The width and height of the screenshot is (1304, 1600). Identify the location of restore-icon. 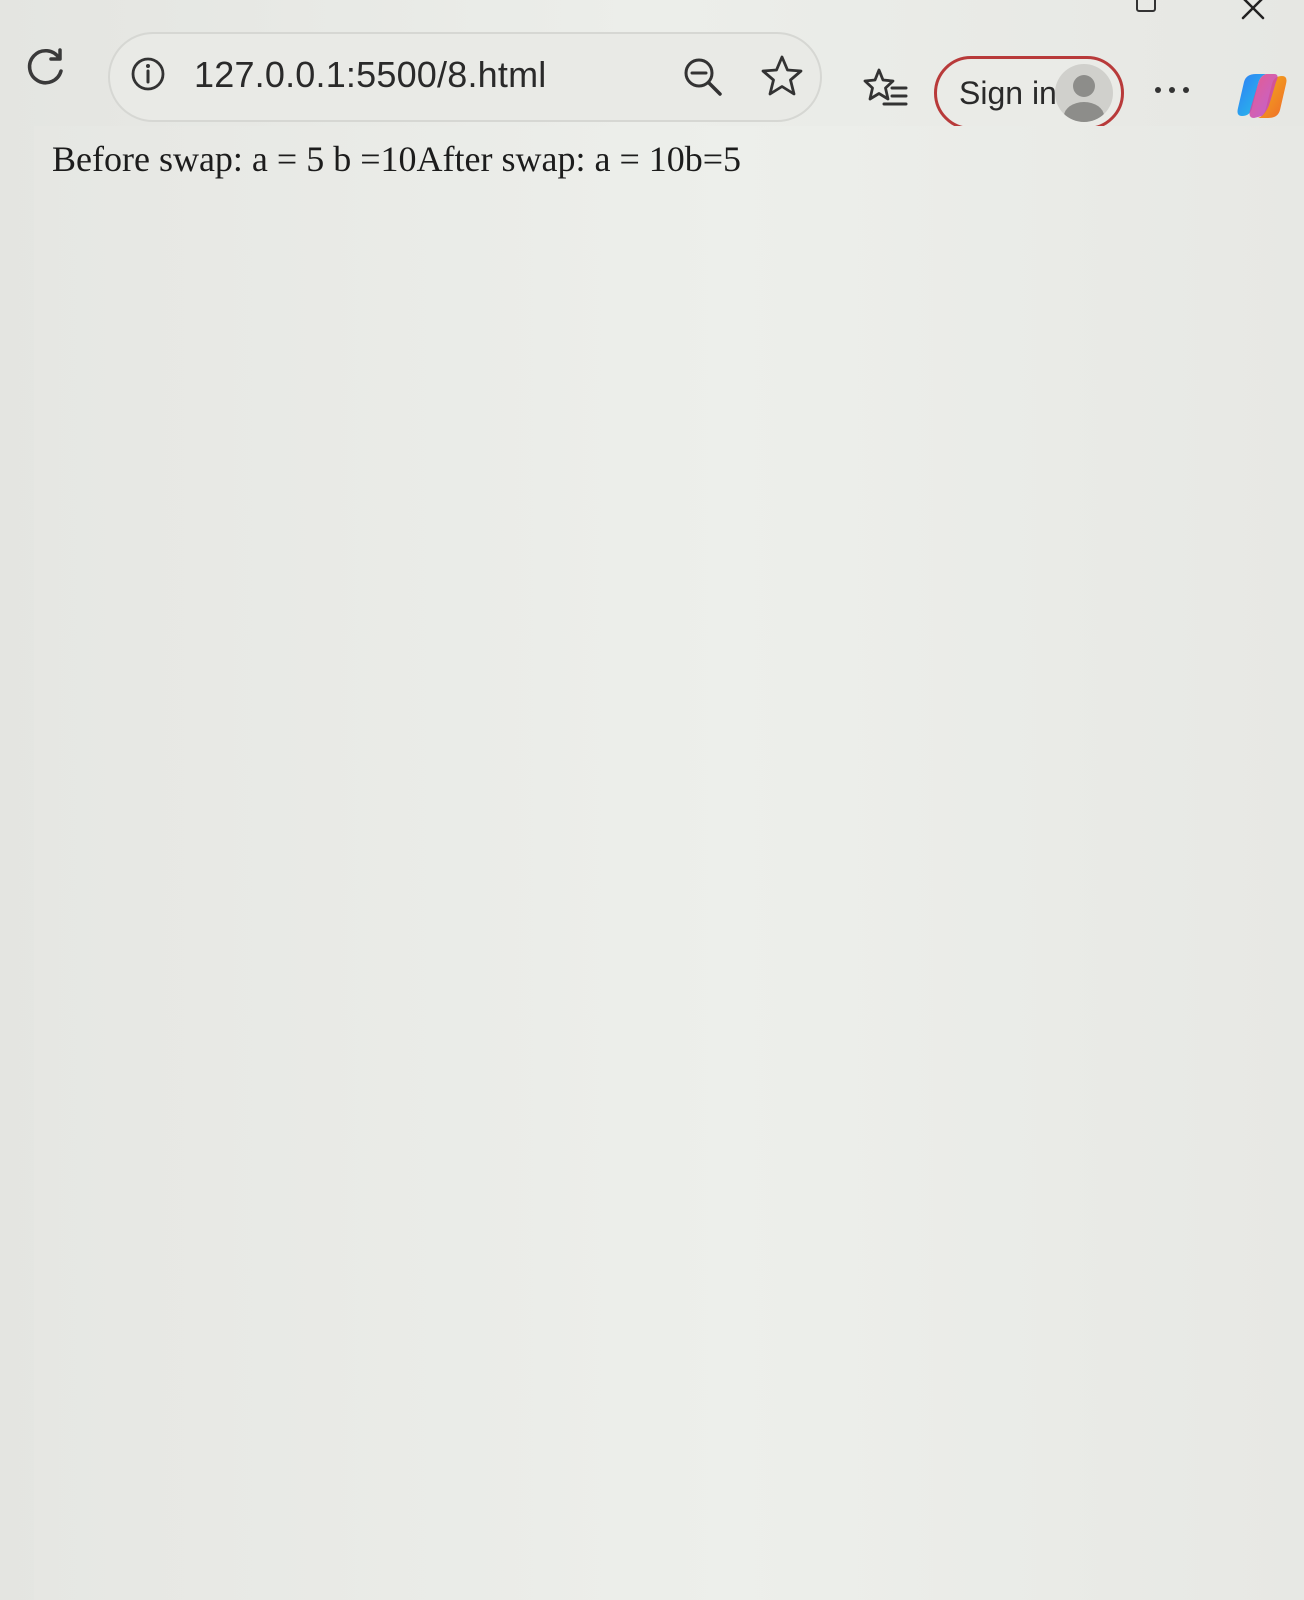
(1146, 6).